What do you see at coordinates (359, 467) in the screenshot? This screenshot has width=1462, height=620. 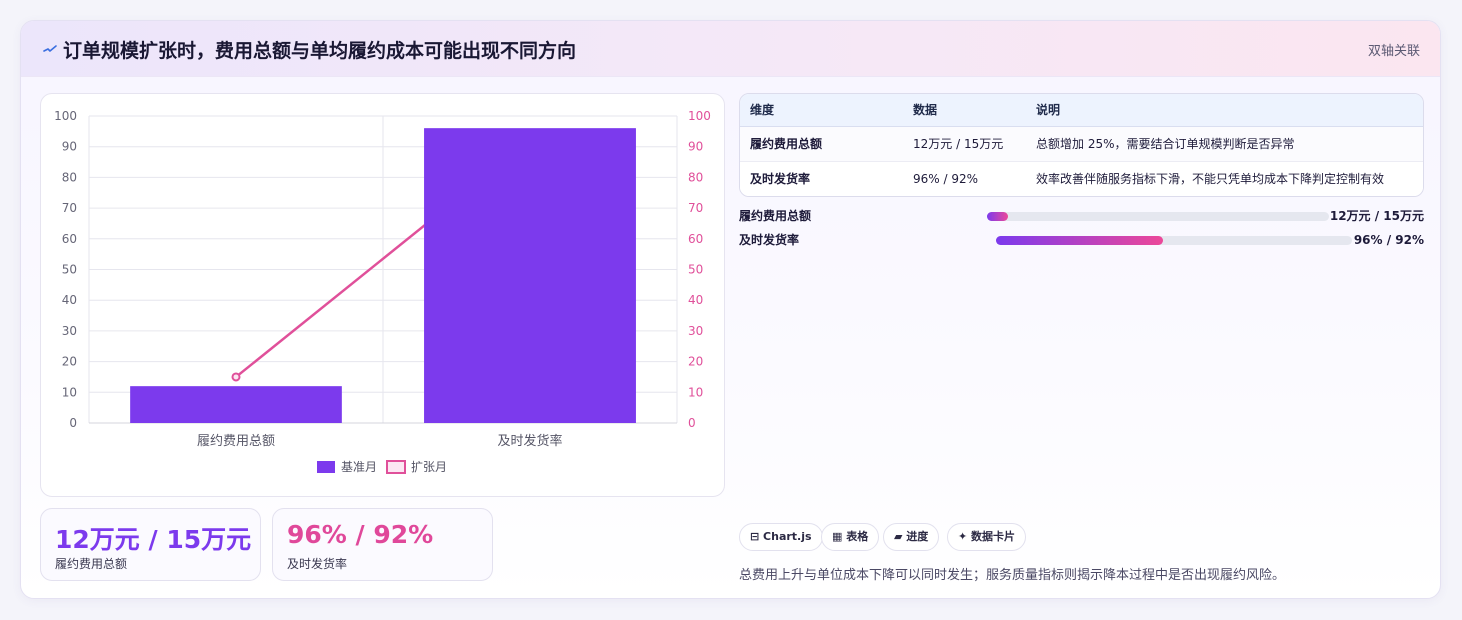 I see `legend-label: 基准月` at bounding box center [359, 467].